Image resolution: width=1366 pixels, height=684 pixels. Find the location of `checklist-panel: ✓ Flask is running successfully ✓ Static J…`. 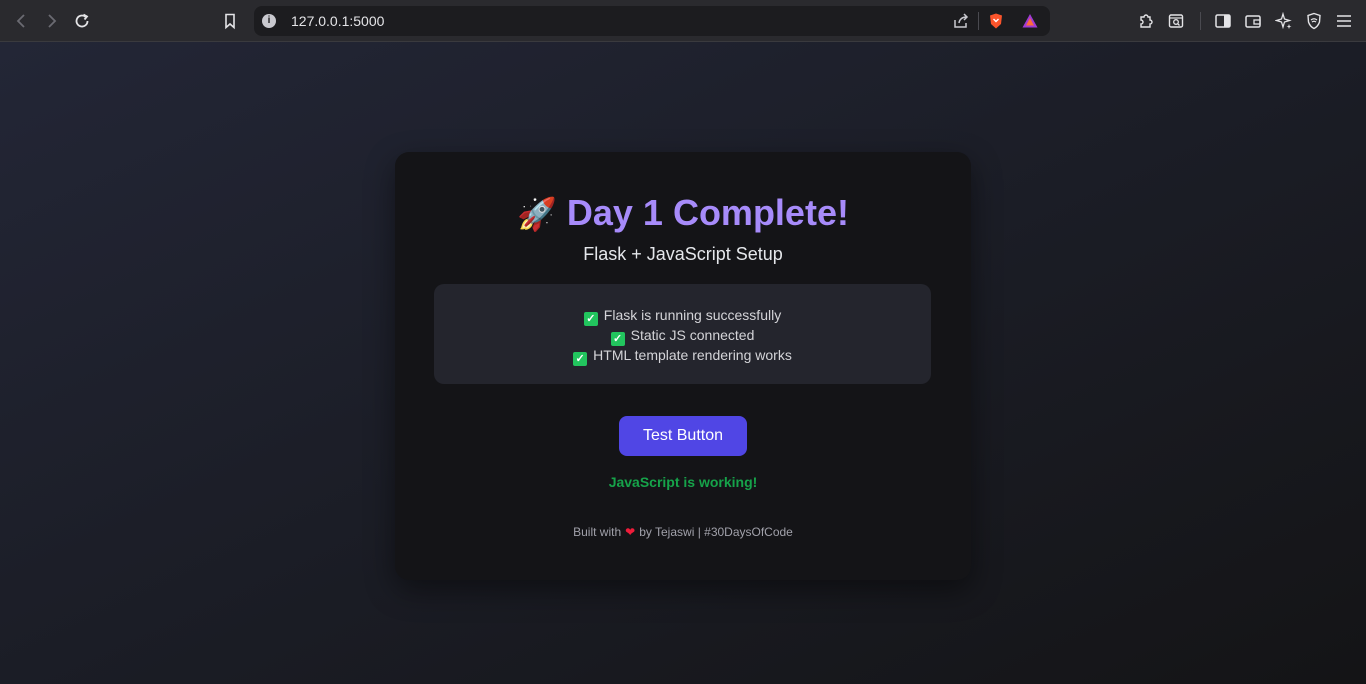

checklist-panel: ✓ Flask is running successfully ✓ Static J… is located at coordinates (682, 334).